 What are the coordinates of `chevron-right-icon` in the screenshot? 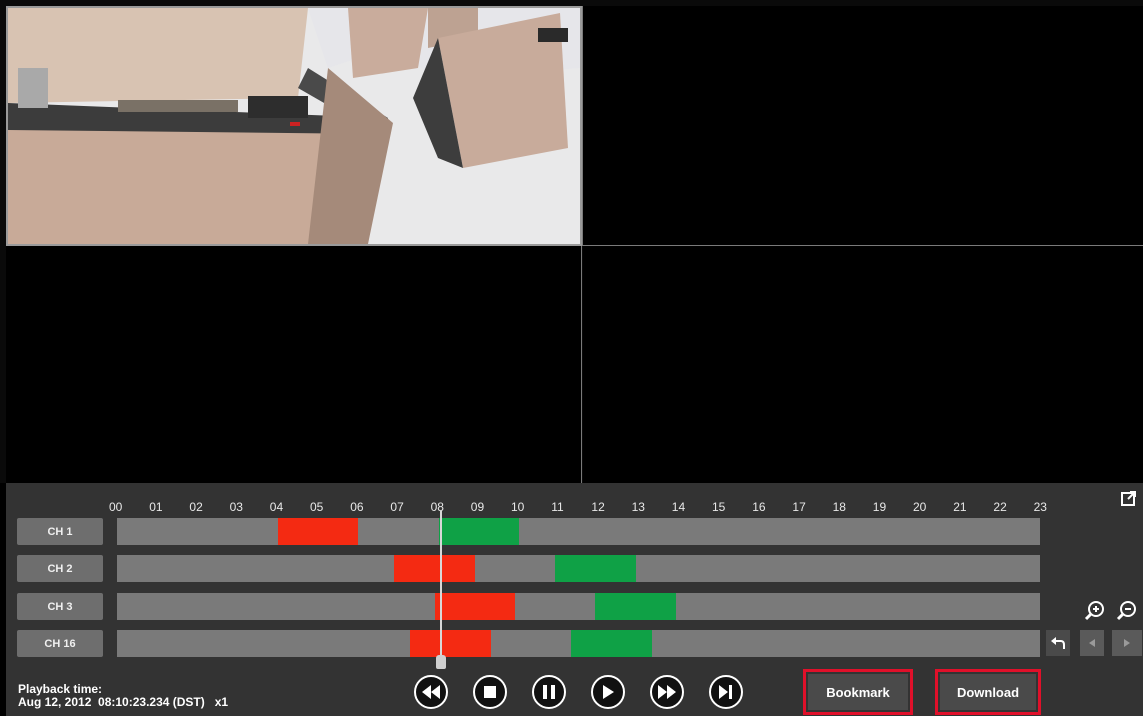 It's located at (1127, 643).